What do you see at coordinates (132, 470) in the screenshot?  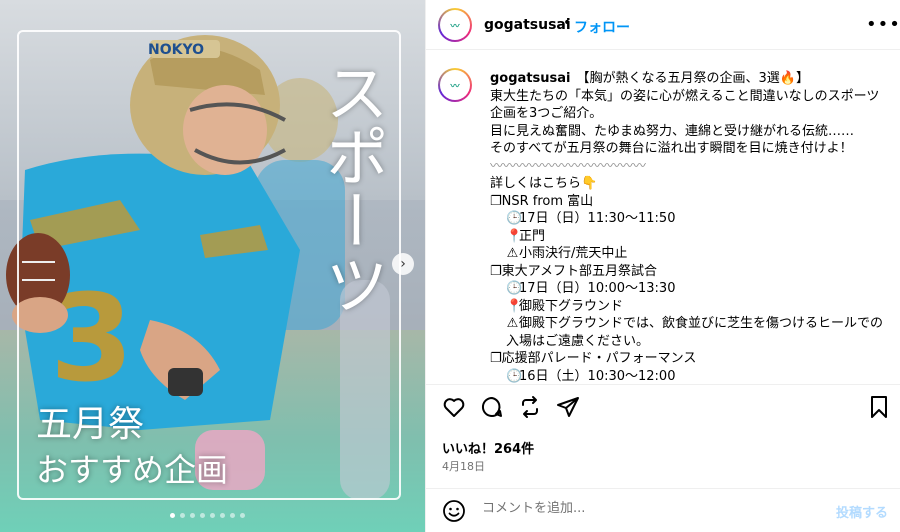 I see `image-caption-line2: おすすめ企画` at bounding box center [132, 470].